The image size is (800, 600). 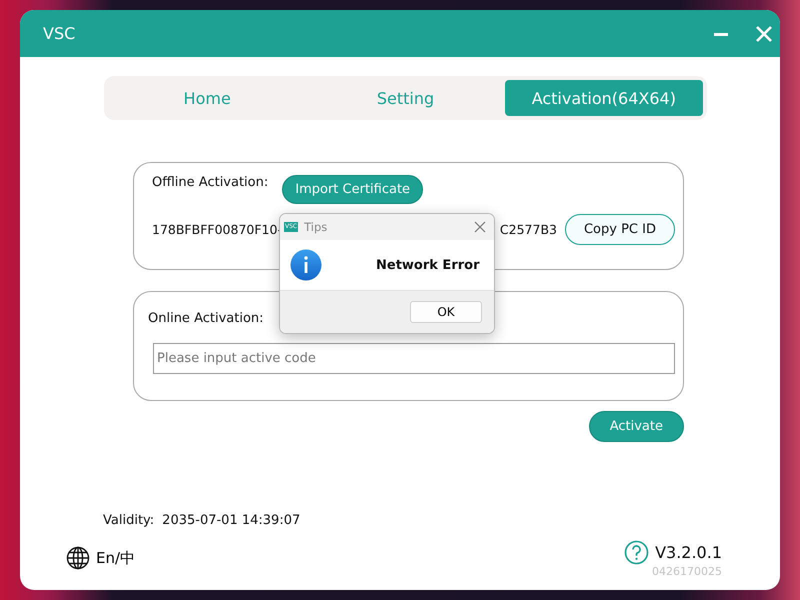 I want to click on window-title: VSC, so click(x=59, y=33).